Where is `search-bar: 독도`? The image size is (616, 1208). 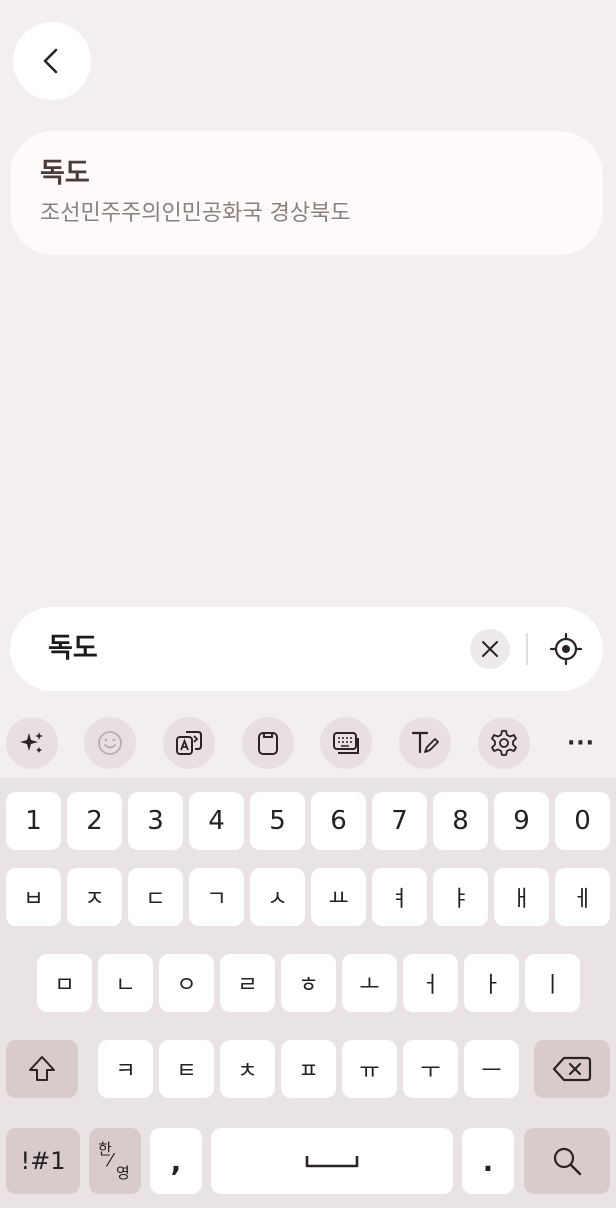
search-bar: 독도 is located at coordinates (306, 649).